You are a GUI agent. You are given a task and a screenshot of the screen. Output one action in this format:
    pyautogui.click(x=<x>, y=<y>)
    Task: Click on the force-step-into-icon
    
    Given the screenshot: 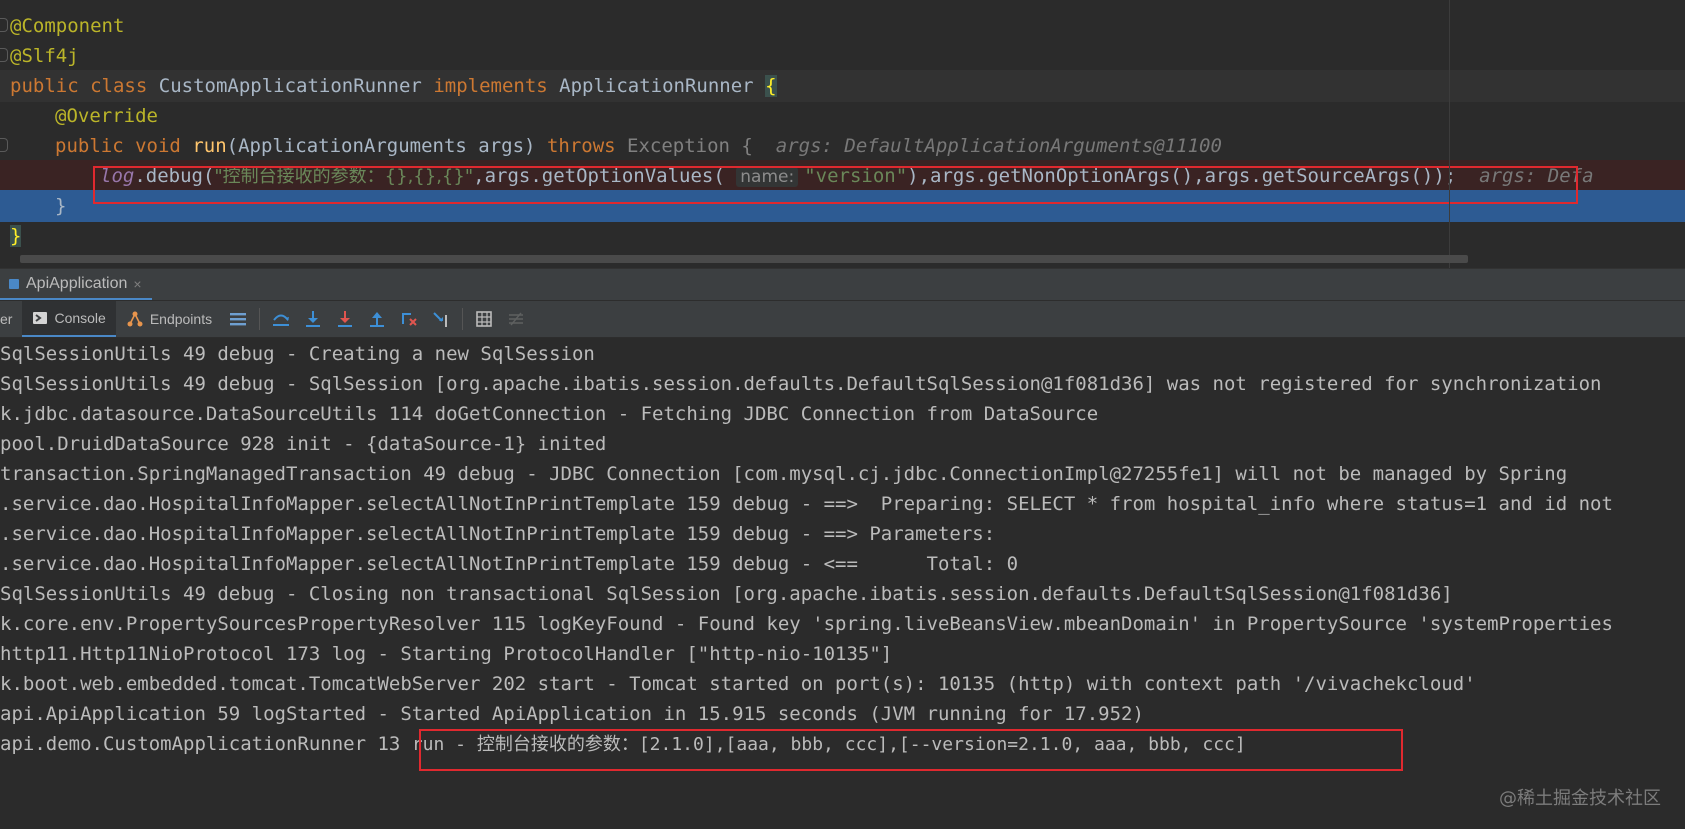 What is the action you would take?
    pyautogui.click(x=345, y=319)
    